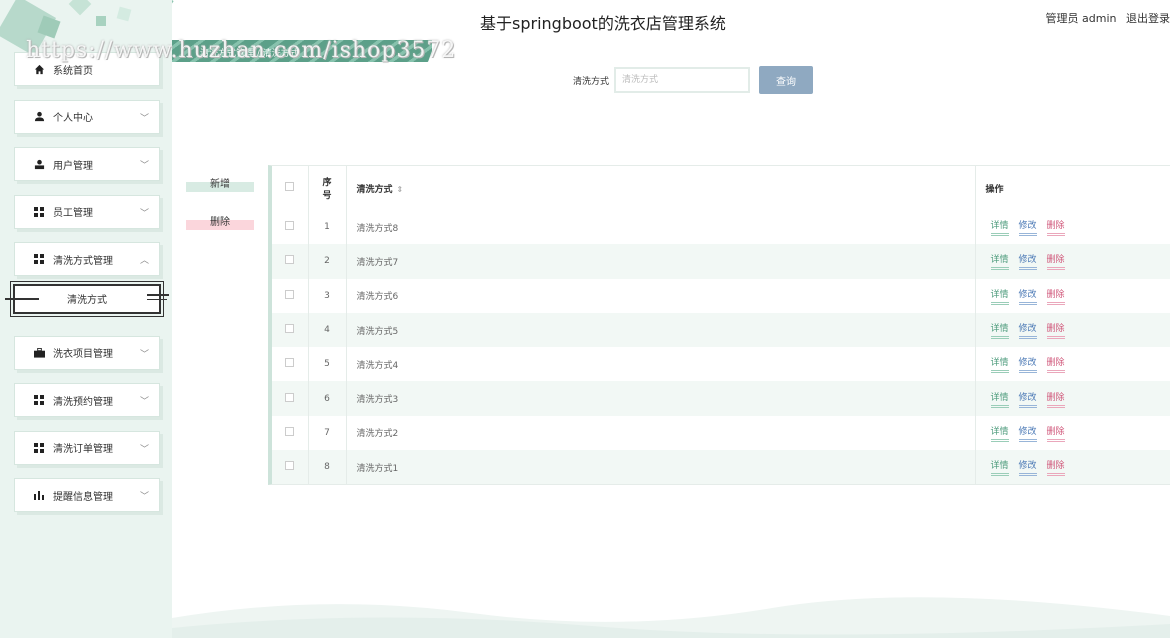  What do you see at coordinates (661, 398) in the screenshot?
I see `row-method: 清洗方式3` at bounding box center [661, 398].